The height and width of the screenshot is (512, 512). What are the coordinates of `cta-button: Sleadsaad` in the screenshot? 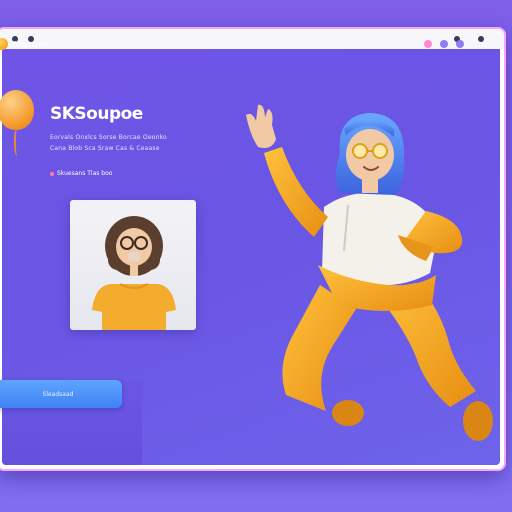 It's located at (61, 394).